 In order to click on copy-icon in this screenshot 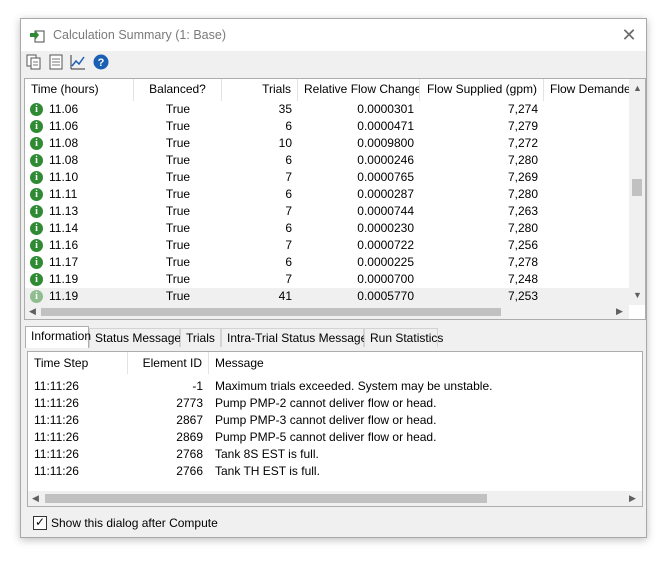, I will do `click(34, 62)`.